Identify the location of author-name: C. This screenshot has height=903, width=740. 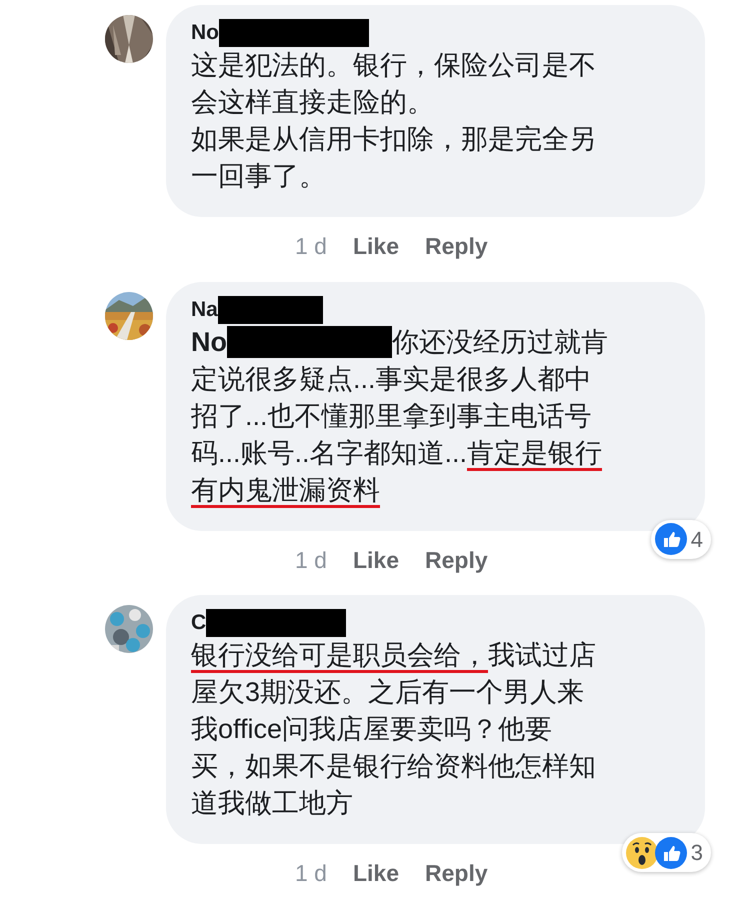
(198, 623).